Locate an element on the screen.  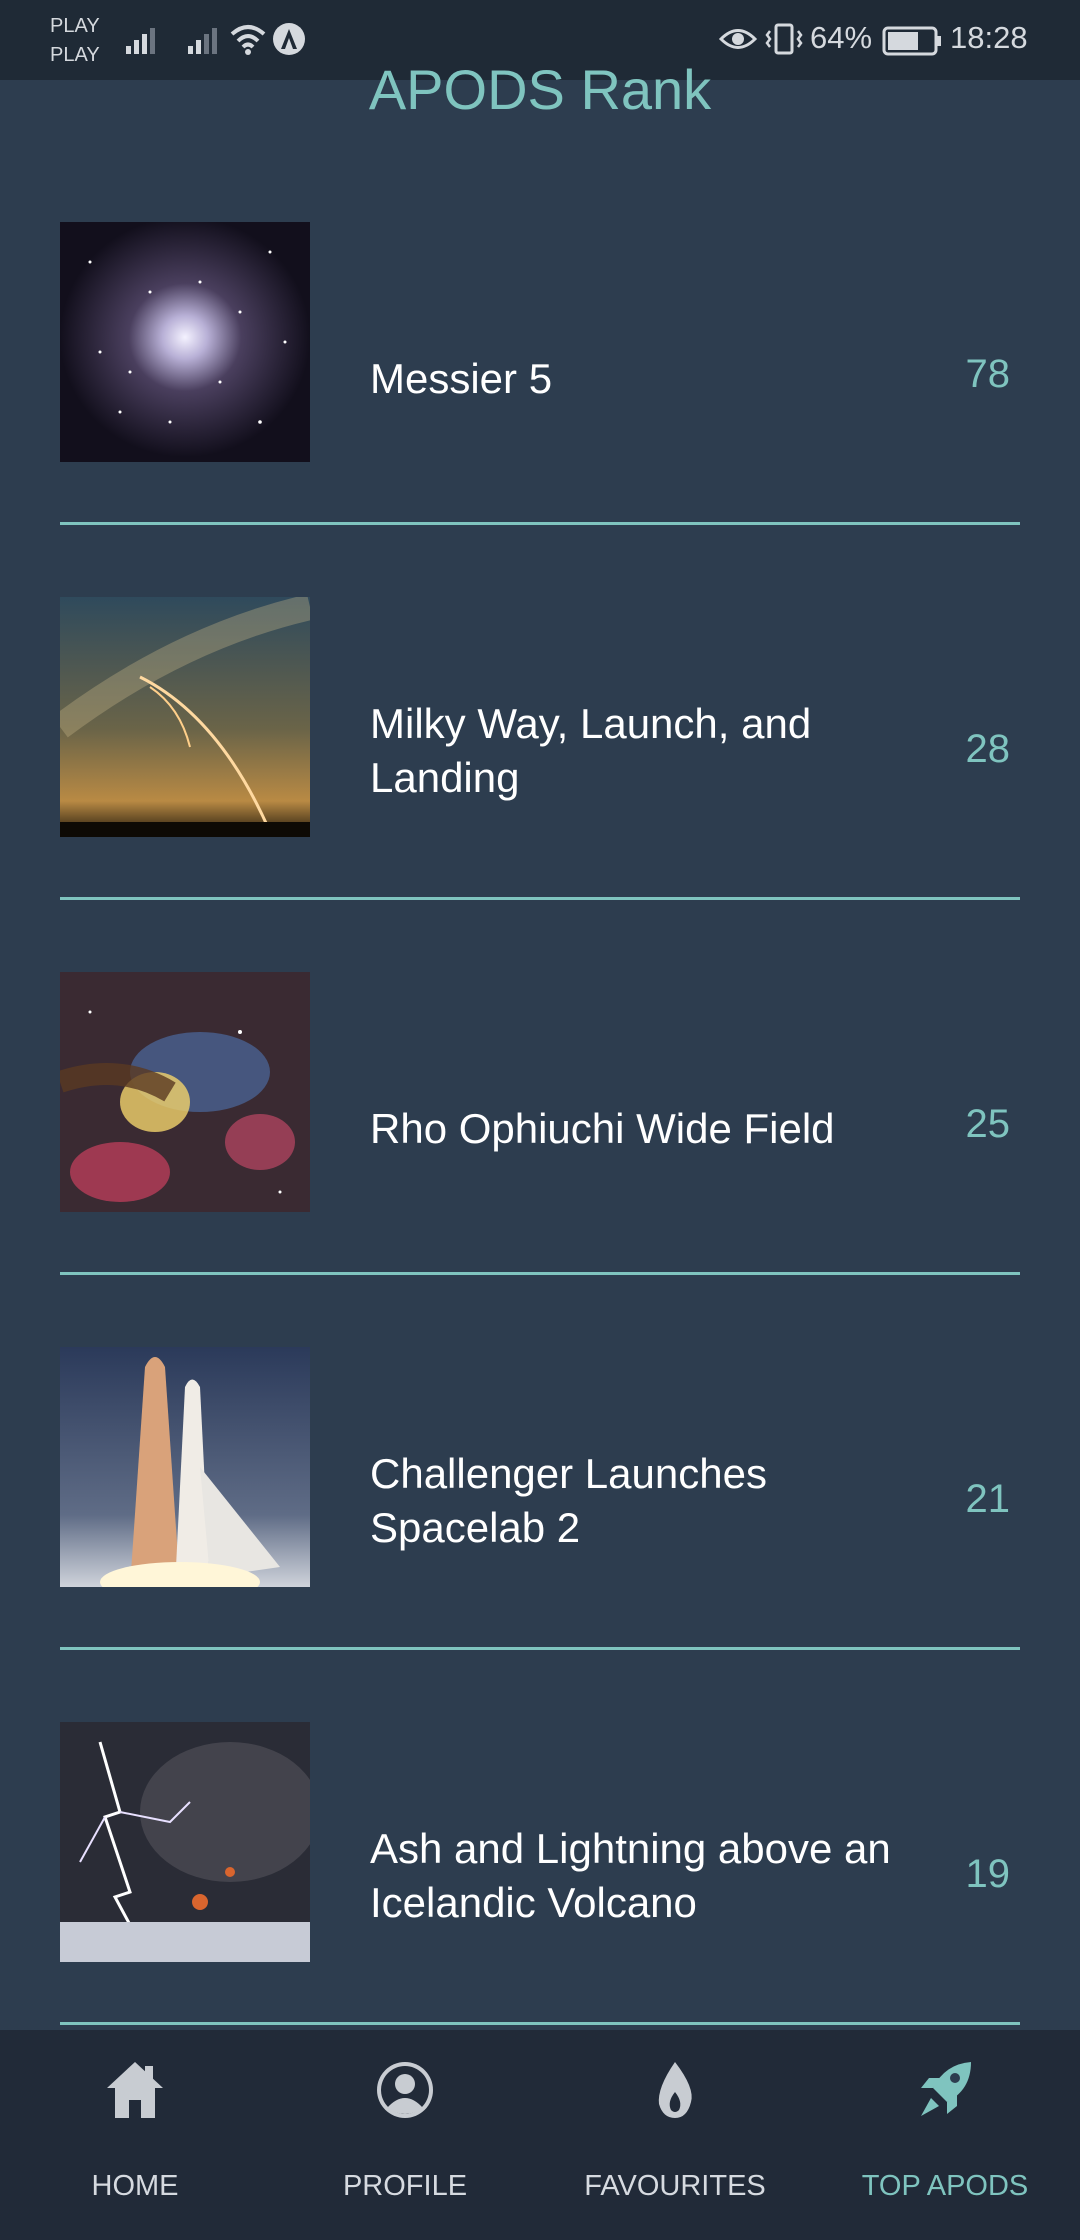
nav-home: HOME is located at coordinates (135, 2135).